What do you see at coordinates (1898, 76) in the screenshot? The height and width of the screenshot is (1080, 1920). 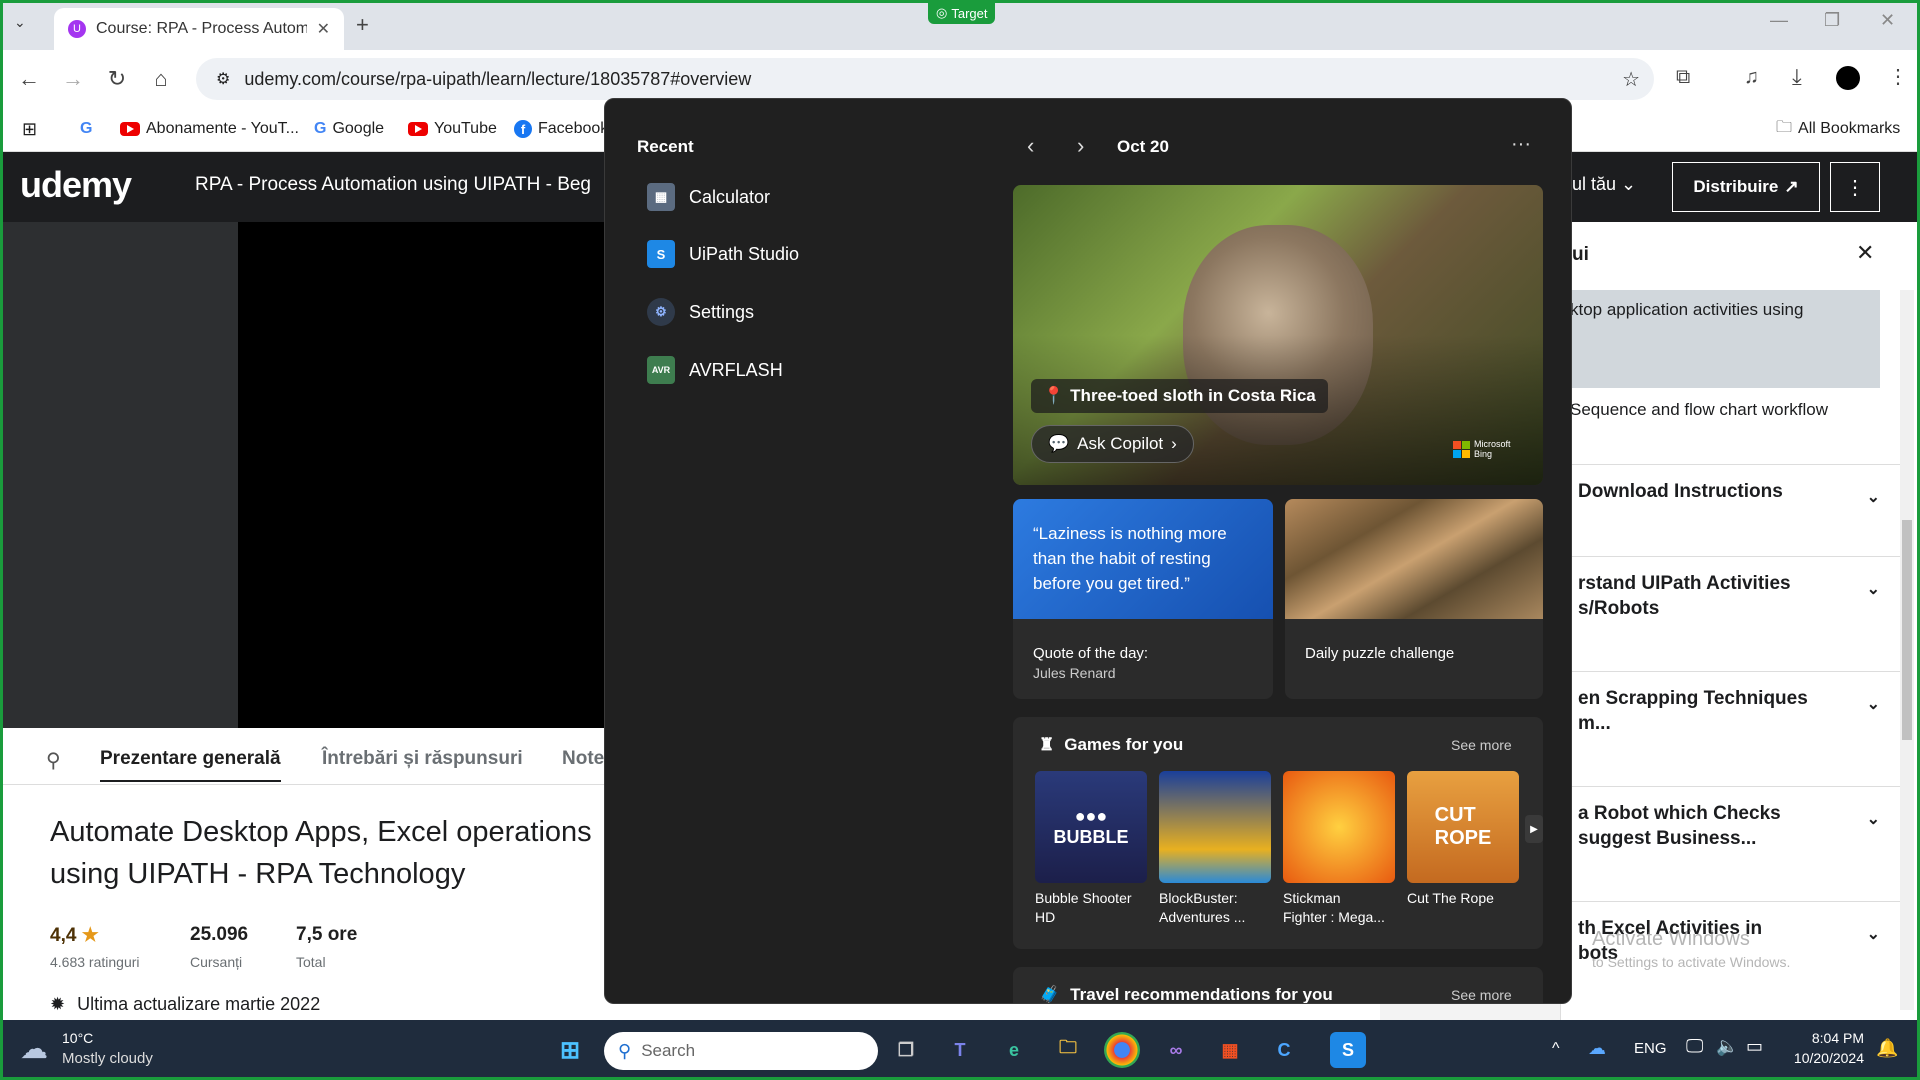 I see `menu-kebab-icon: ⋮` at bounding box center [1898, 76].